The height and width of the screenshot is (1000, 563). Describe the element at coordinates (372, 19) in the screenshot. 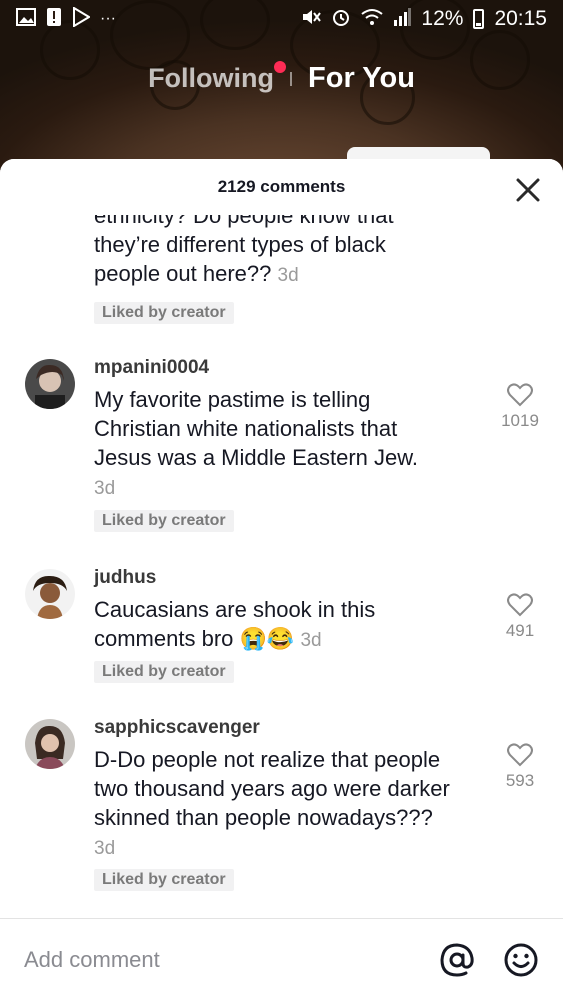

I see `wifi-icon` at that location.